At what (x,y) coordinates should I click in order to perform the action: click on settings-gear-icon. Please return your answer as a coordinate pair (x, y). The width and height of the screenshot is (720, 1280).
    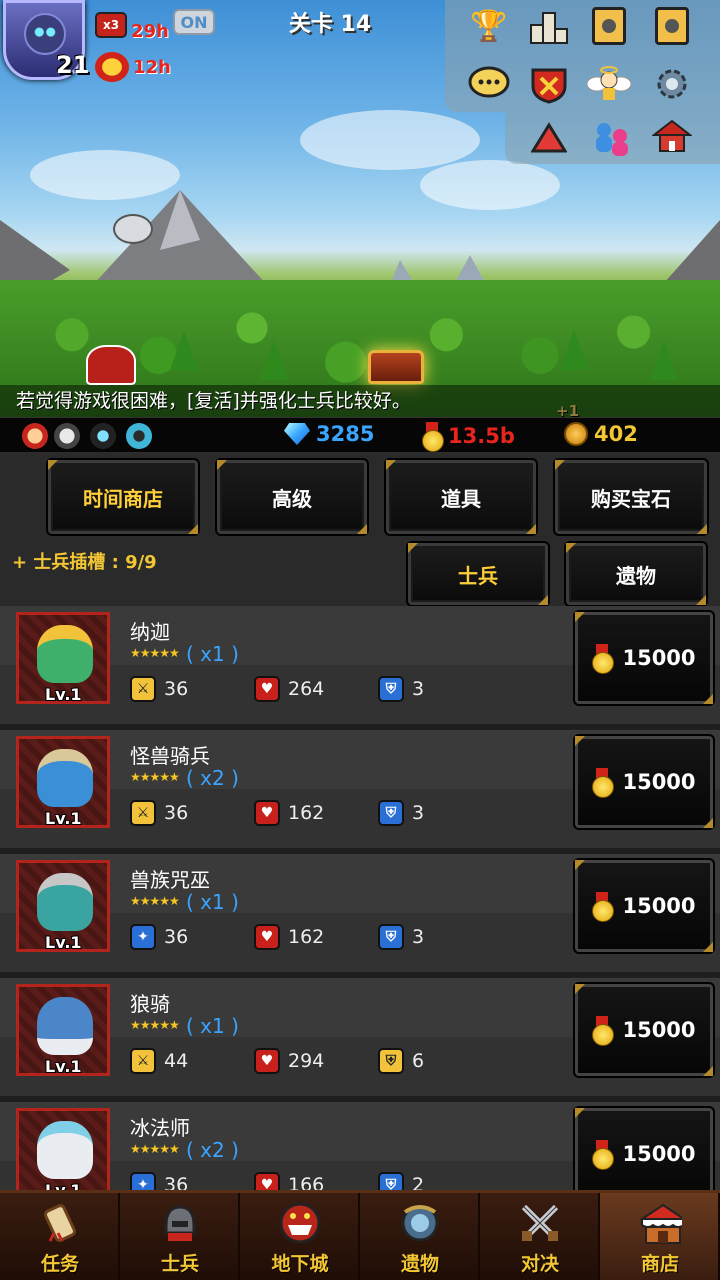
    Looking at the image, I should click on (672, 84).